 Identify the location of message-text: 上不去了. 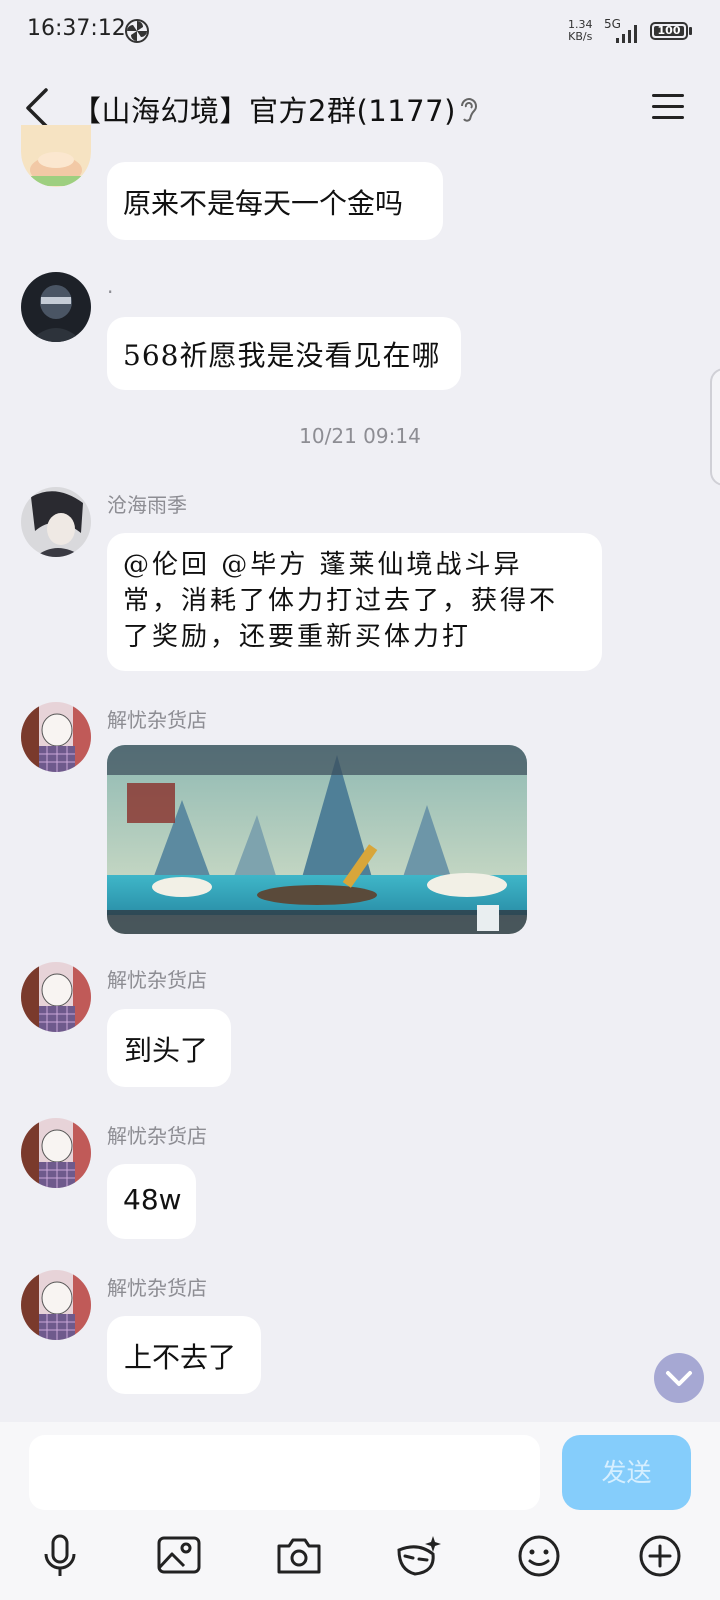
(180, 1357).